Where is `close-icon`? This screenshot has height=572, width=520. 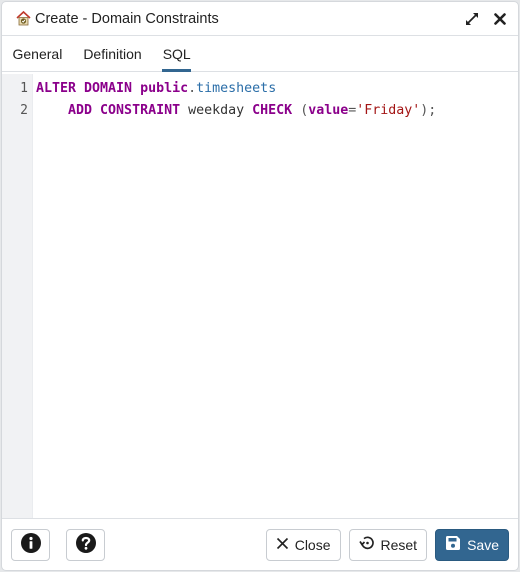
close-icon is located at coordinates (500, 19).